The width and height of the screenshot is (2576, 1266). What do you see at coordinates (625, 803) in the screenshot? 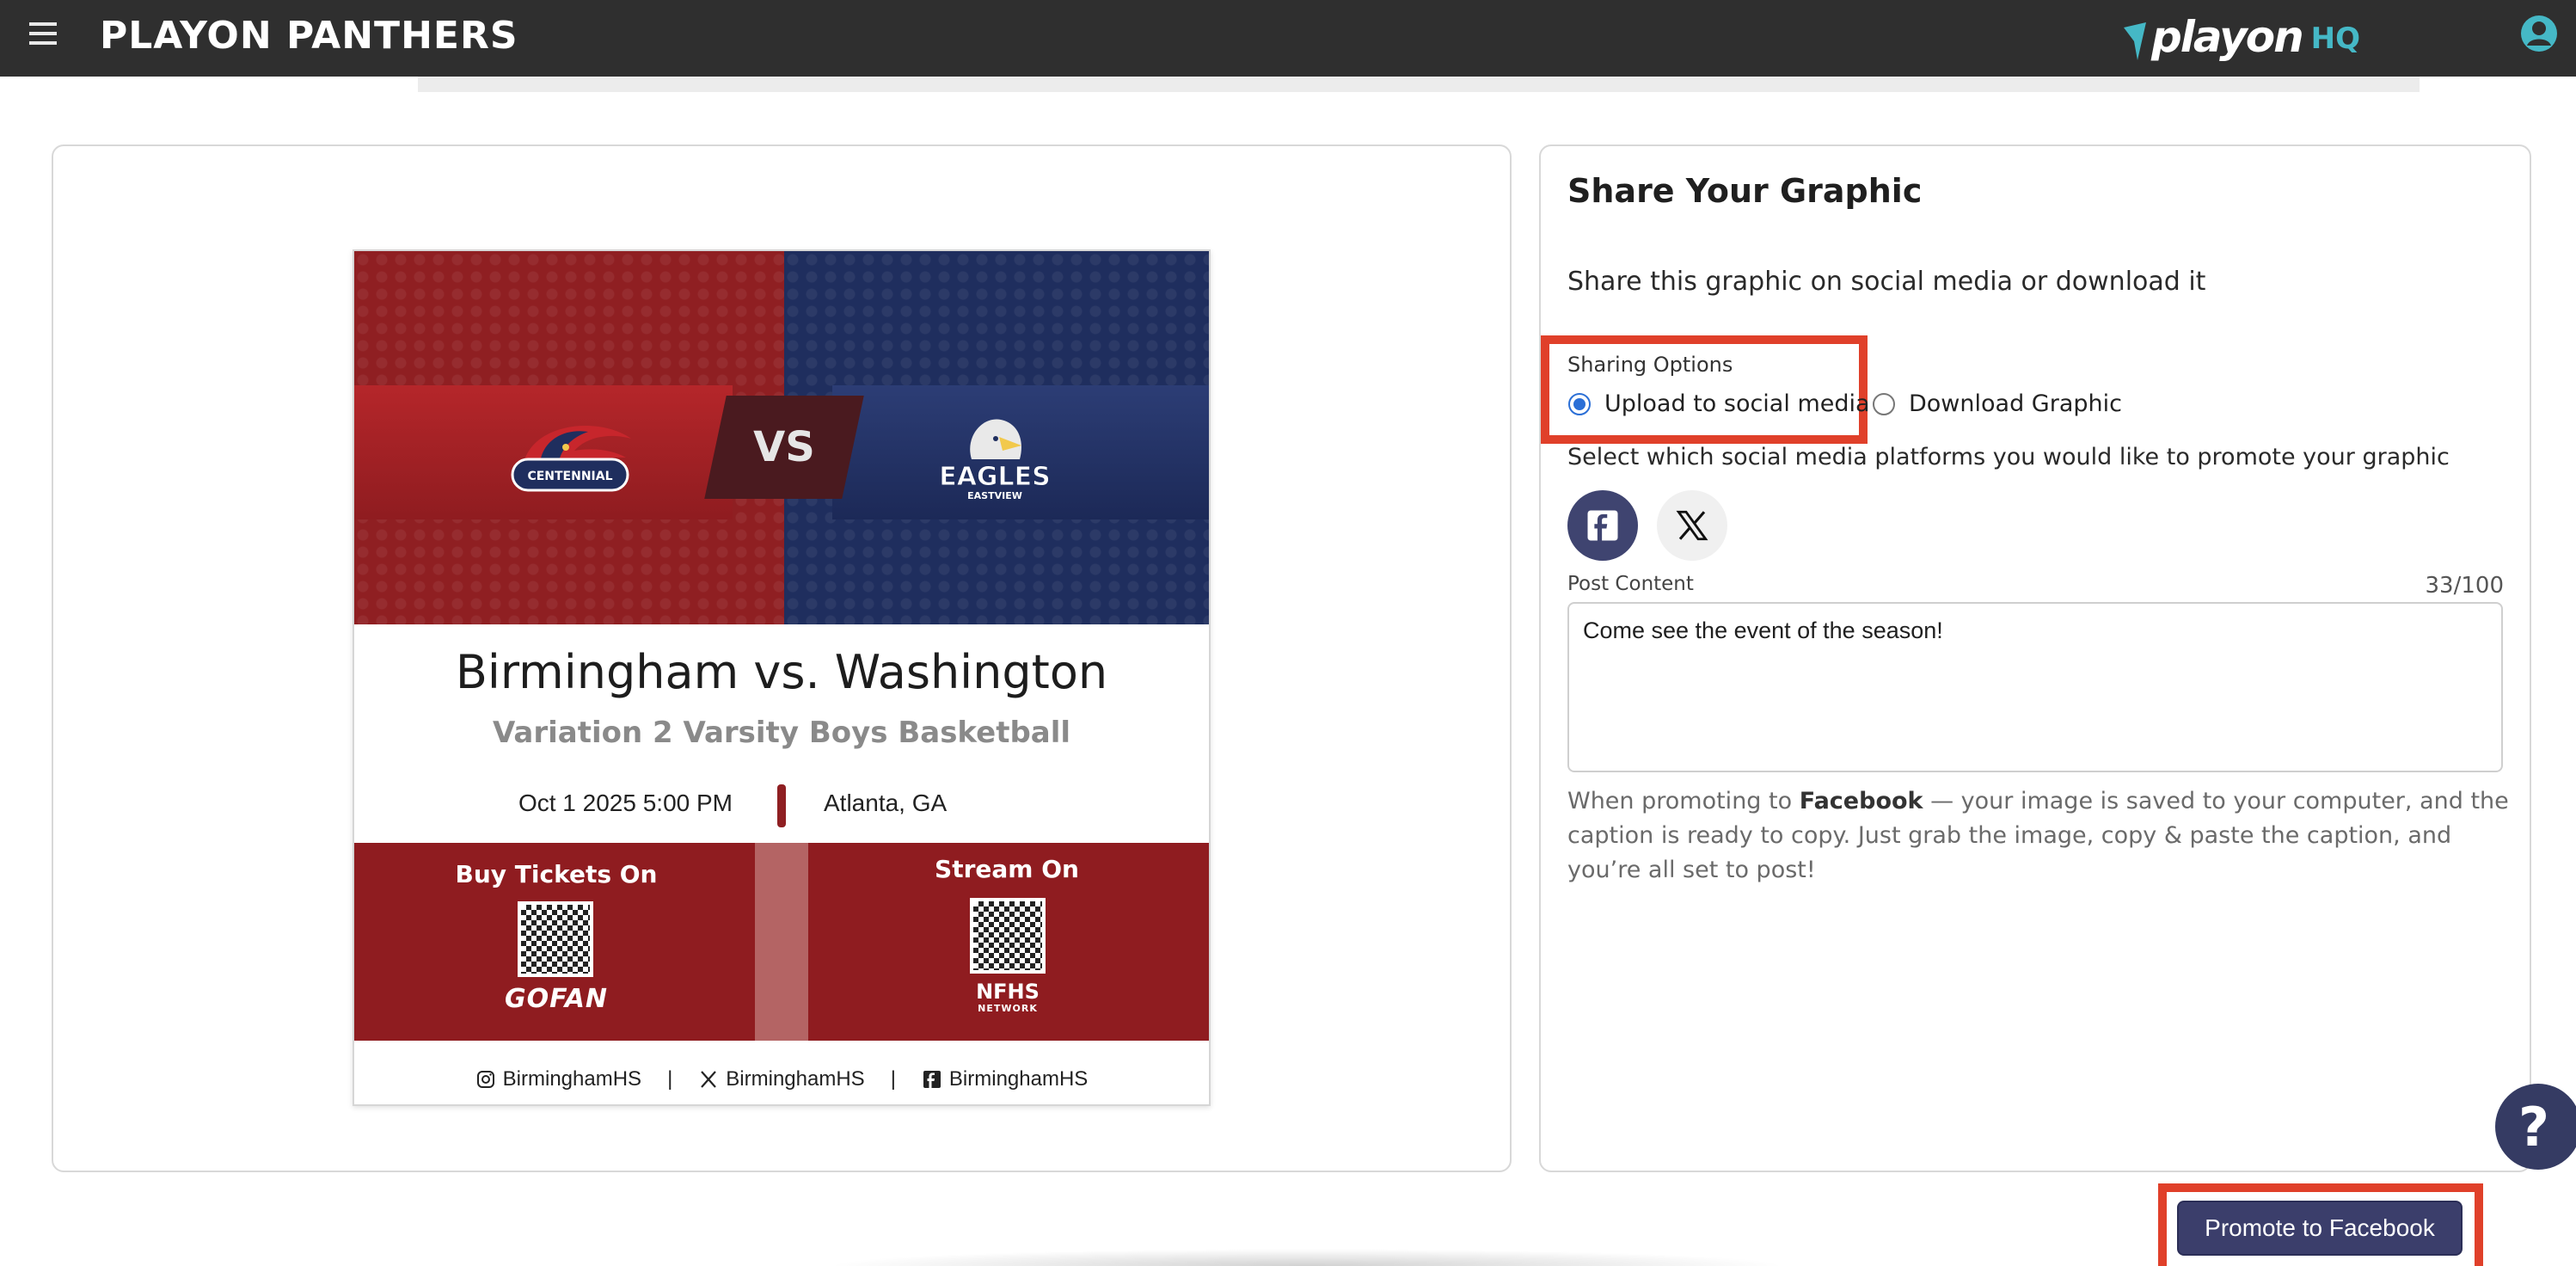
I see `event-datetime: Oct 1 2025 5:00 PM` at bounding box center [625, 803].